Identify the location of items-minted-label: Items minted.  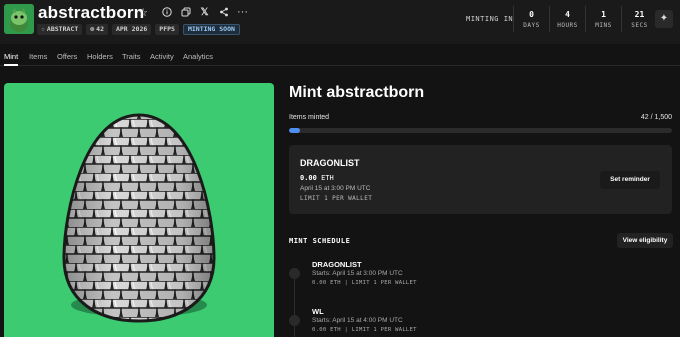
(309, 117).